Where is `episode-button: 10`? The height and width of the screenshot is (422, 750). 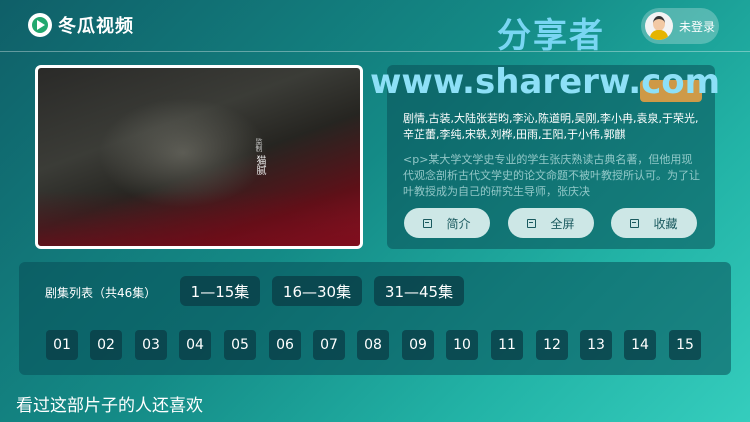
episode-button: 10 is located at coordinates (462, 345).